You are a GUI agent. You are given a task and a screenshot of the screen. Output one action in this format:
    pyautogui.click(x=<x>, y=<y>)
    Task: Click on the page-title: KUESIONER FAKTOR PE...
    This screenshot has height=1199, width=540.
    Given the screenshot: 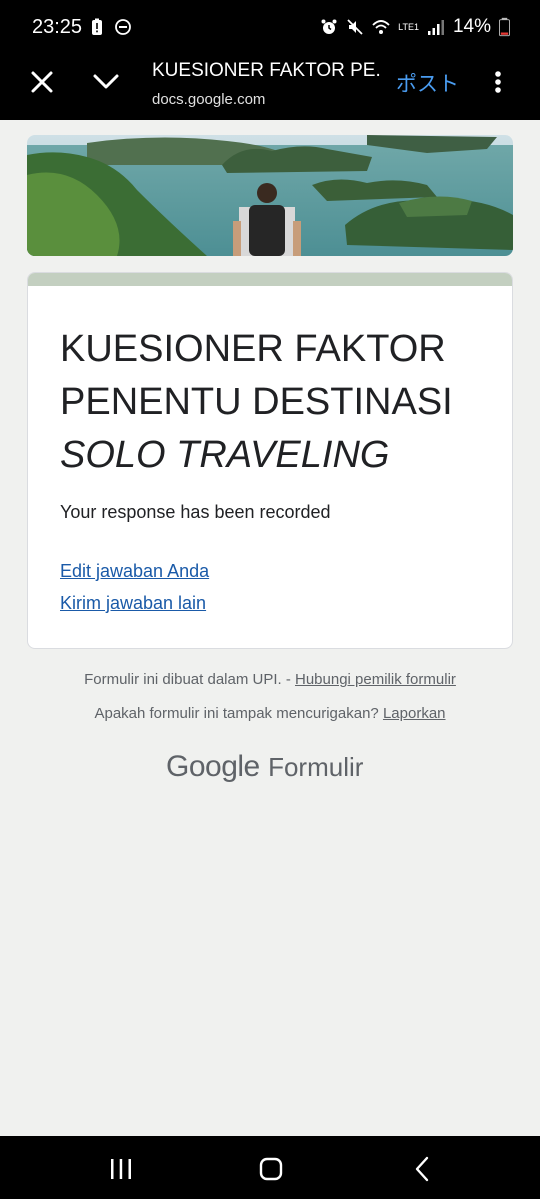 What is the action you would take?
    pyautogui.click(x=267, y=70)
    